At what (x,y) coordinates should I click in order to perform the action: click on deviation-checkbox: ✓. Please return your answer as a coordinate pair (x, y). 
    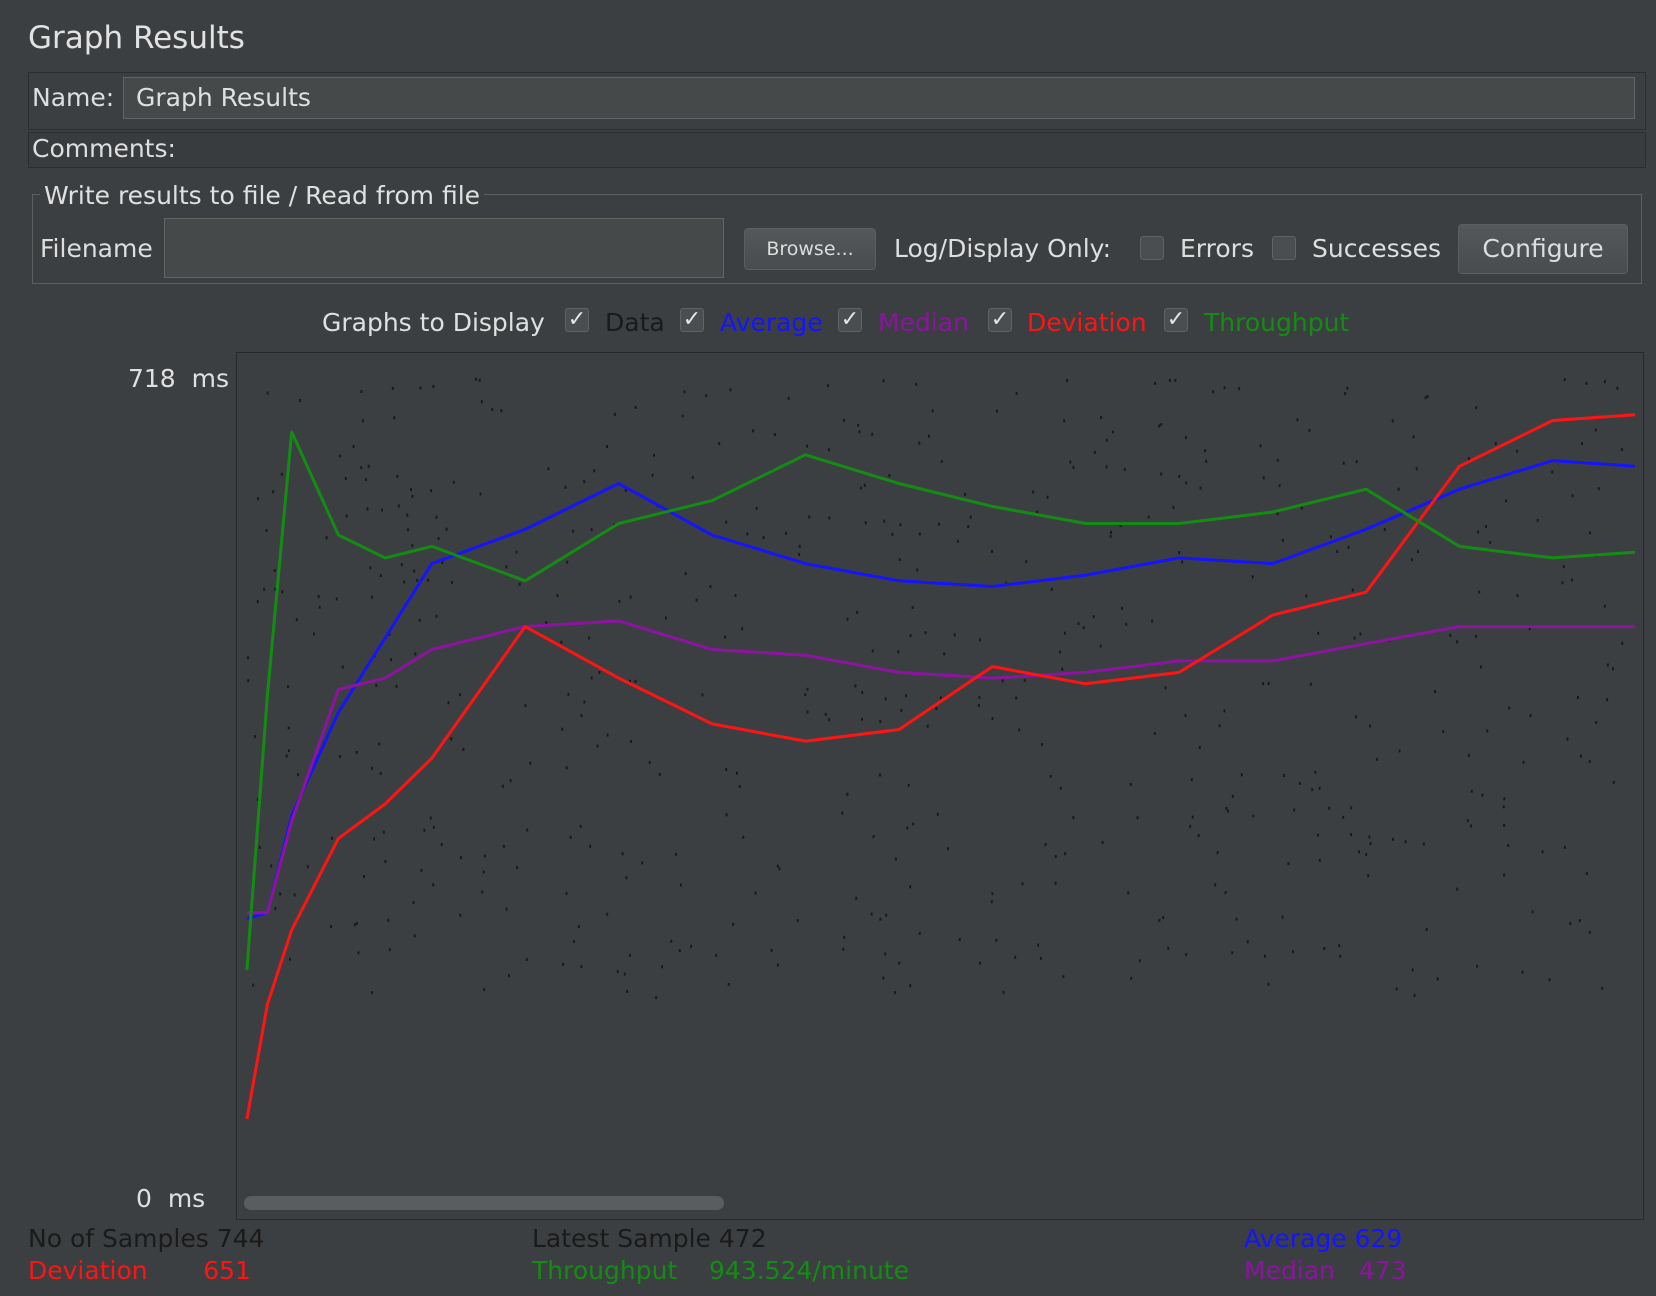
    Looking at the image, I should click on (1000, 320).